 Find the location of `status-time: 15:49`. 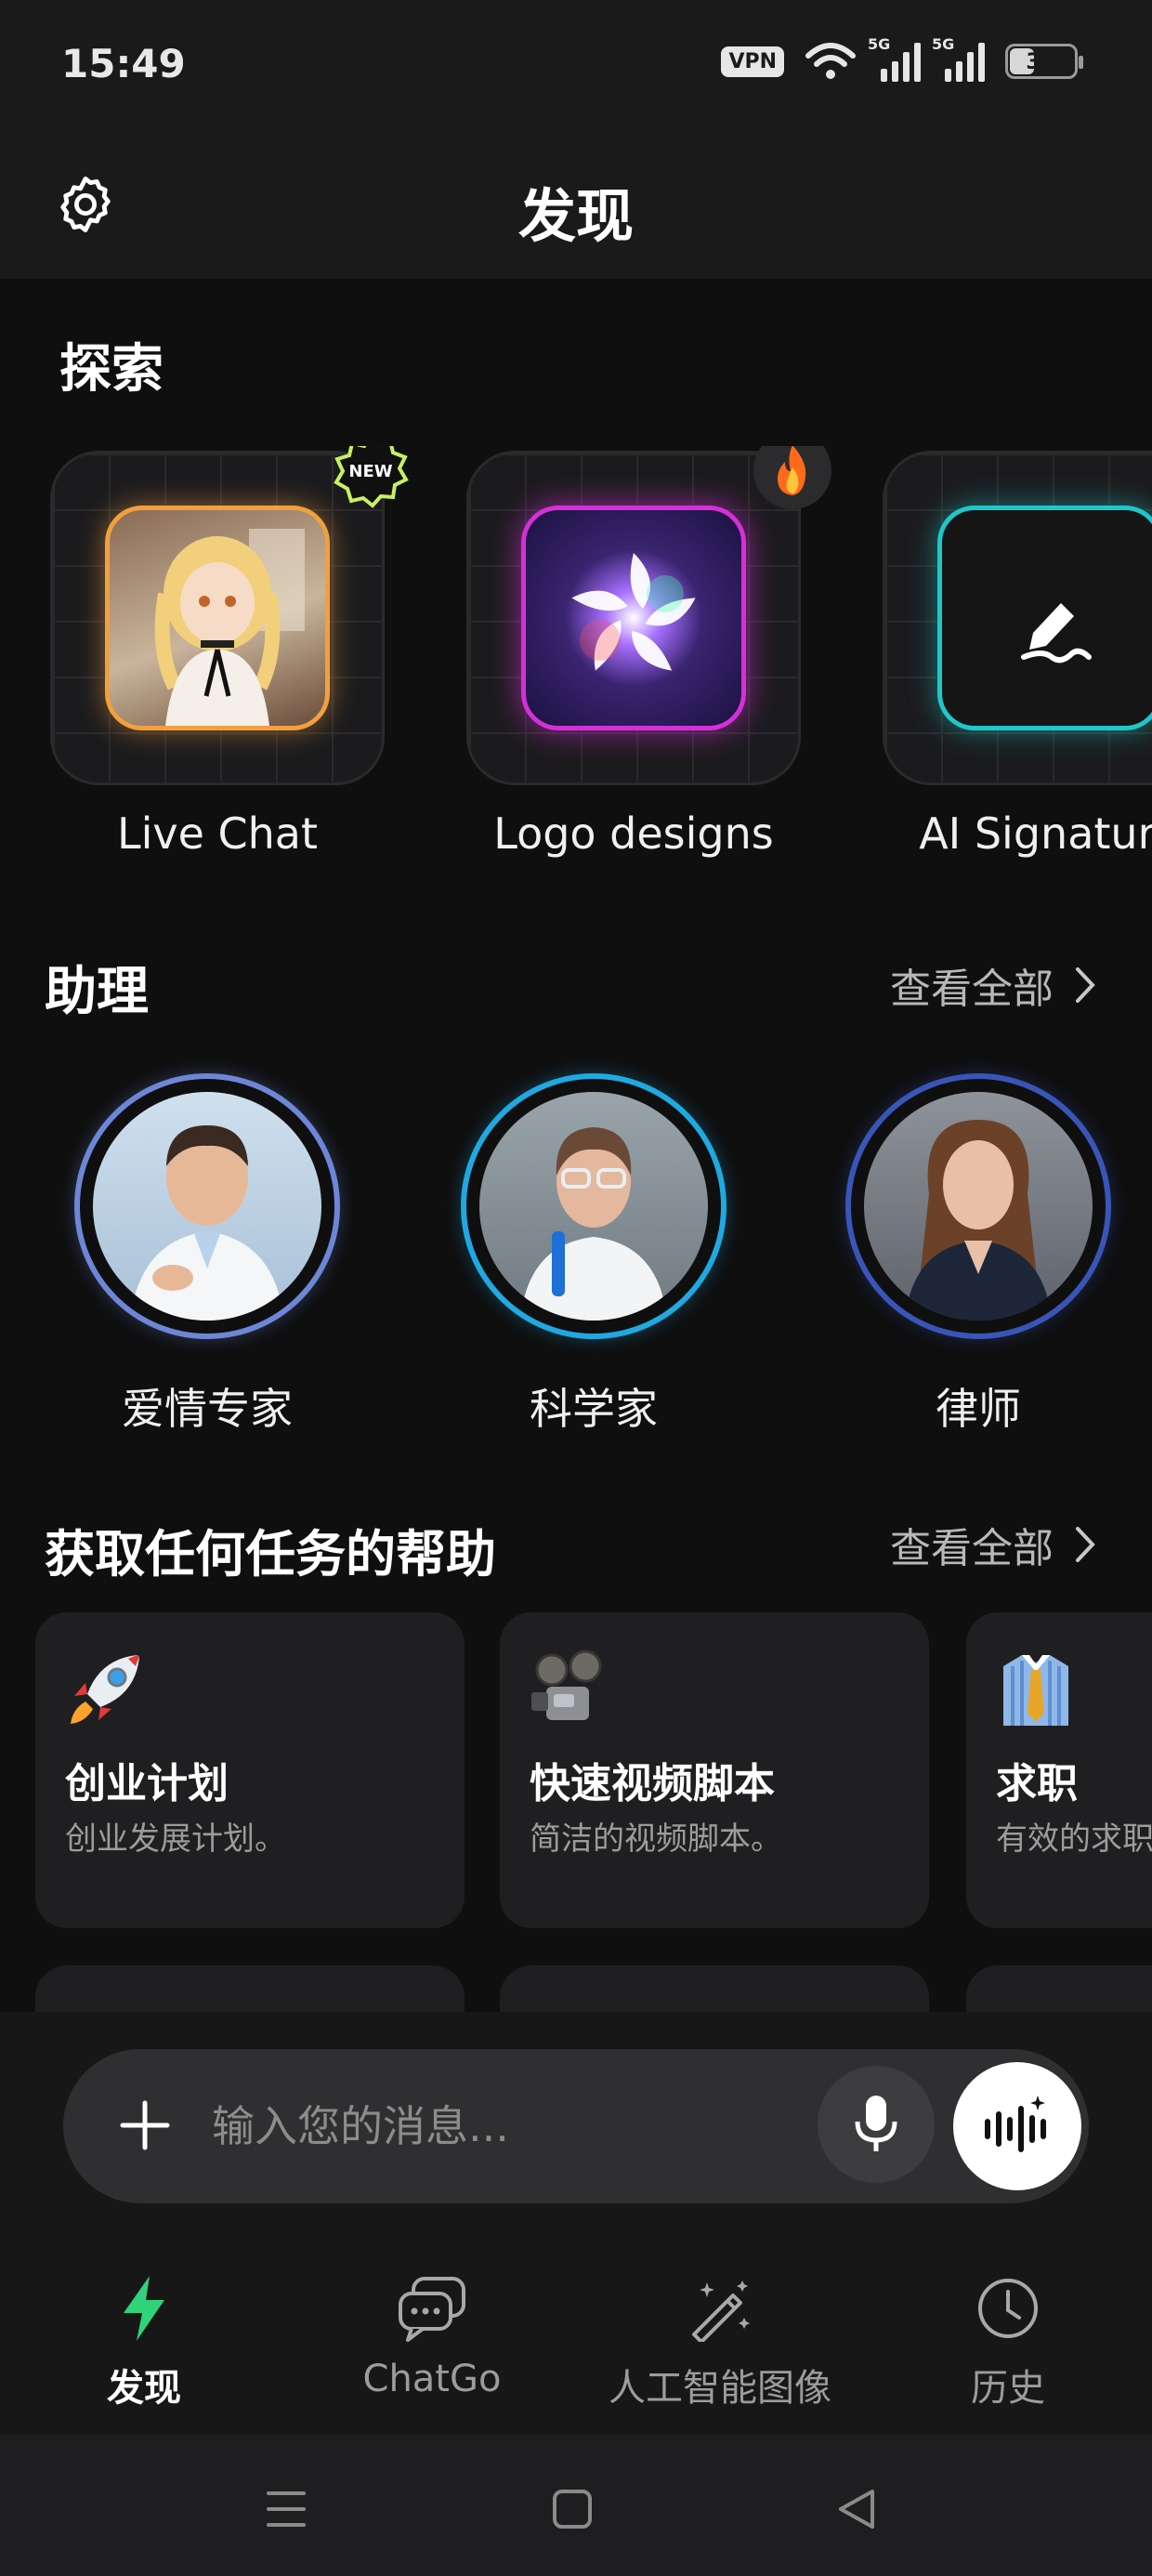

status-time: 15:49 is located at coordinates (123, 63).